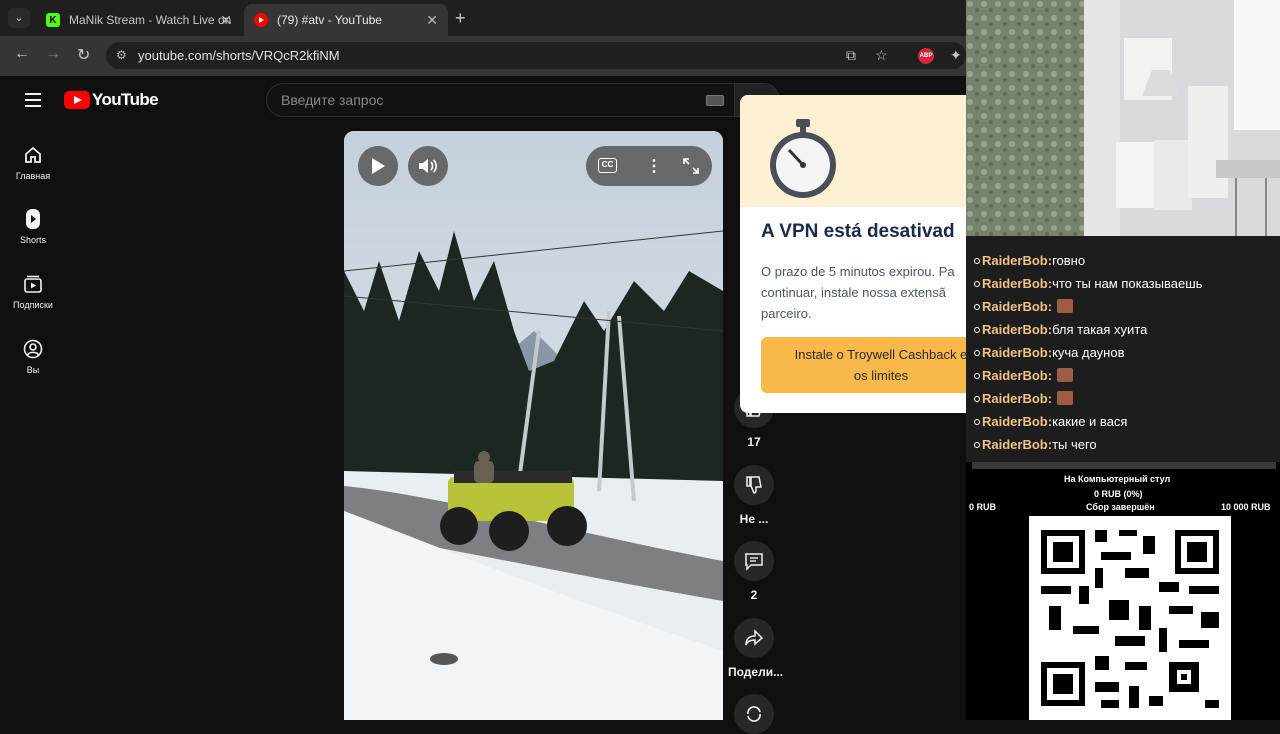 The width and height of the screenshot is (1280, 734). I want to click on chat-text: какие и вася, so click(1090, 421).